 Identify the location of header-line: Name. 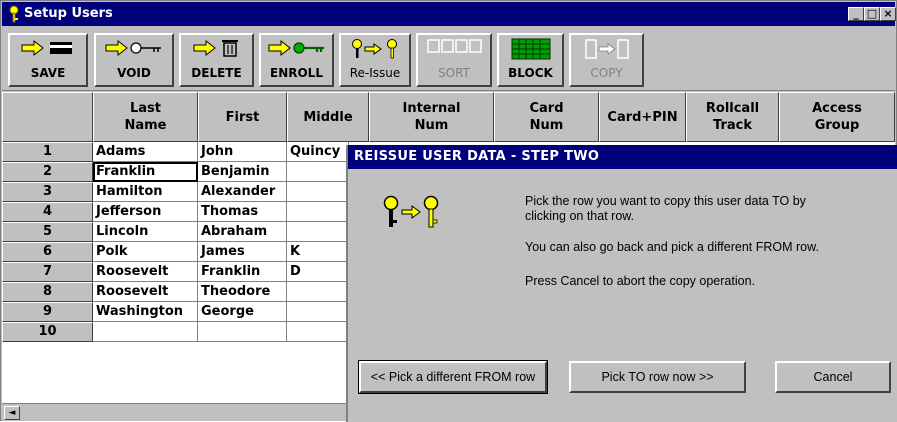
(145, 125).